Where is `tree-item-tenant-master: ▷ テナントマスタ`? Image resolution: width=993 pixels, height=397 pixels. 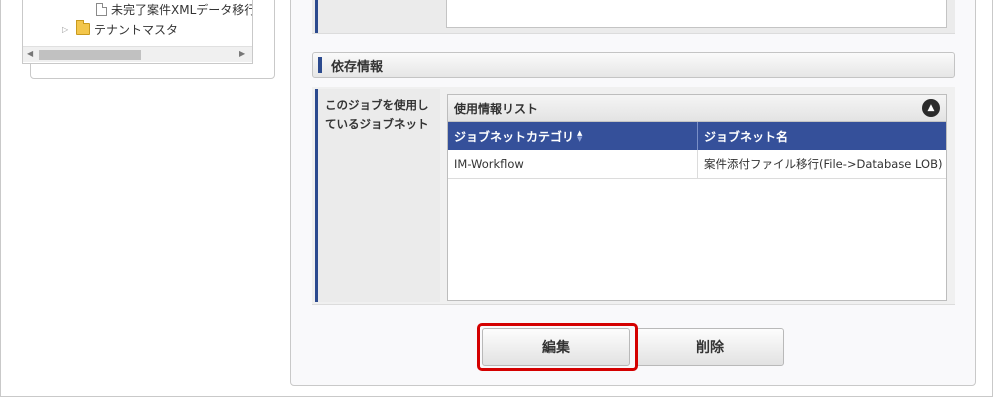 tree-item-tenant-master: ▷ テナントマスタ is located at coordinates (120, 29).